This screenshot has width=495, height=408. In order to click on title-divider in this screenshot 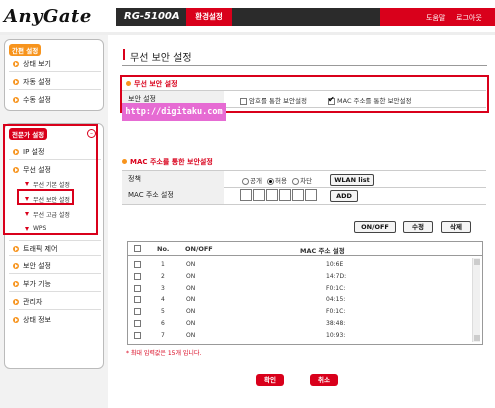, I will do `click(304, 65)`.